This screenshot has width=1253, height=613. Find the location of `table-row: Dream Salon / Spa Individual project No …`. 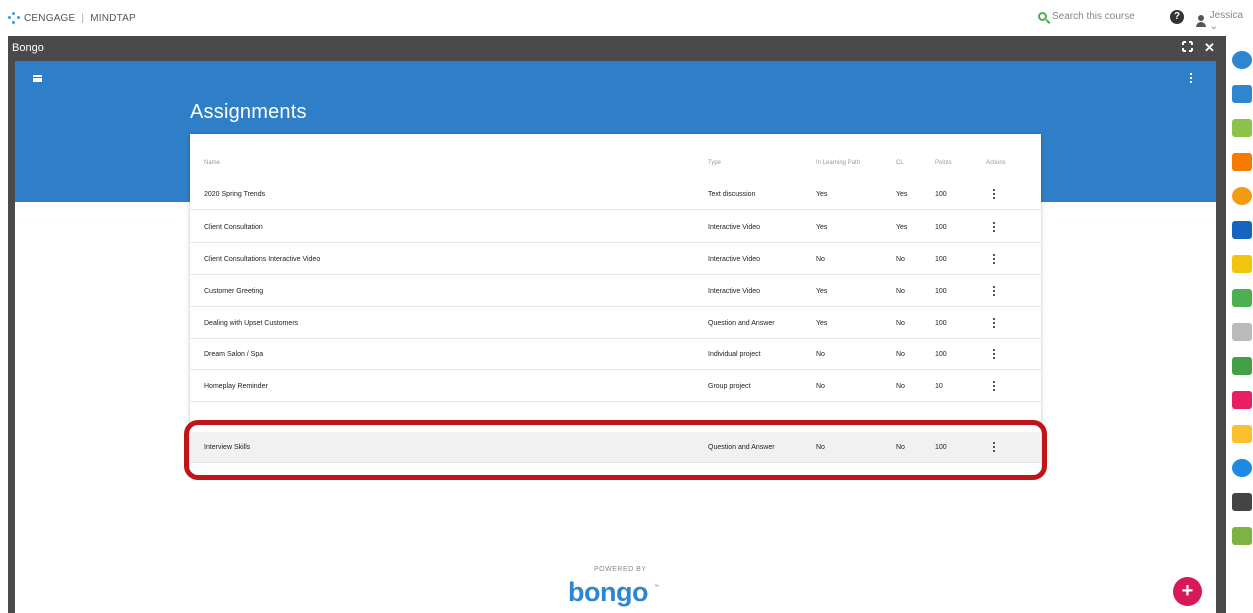

table-row: Dream Salon / Spa Individual project No … is located at coordinates (615, 354).